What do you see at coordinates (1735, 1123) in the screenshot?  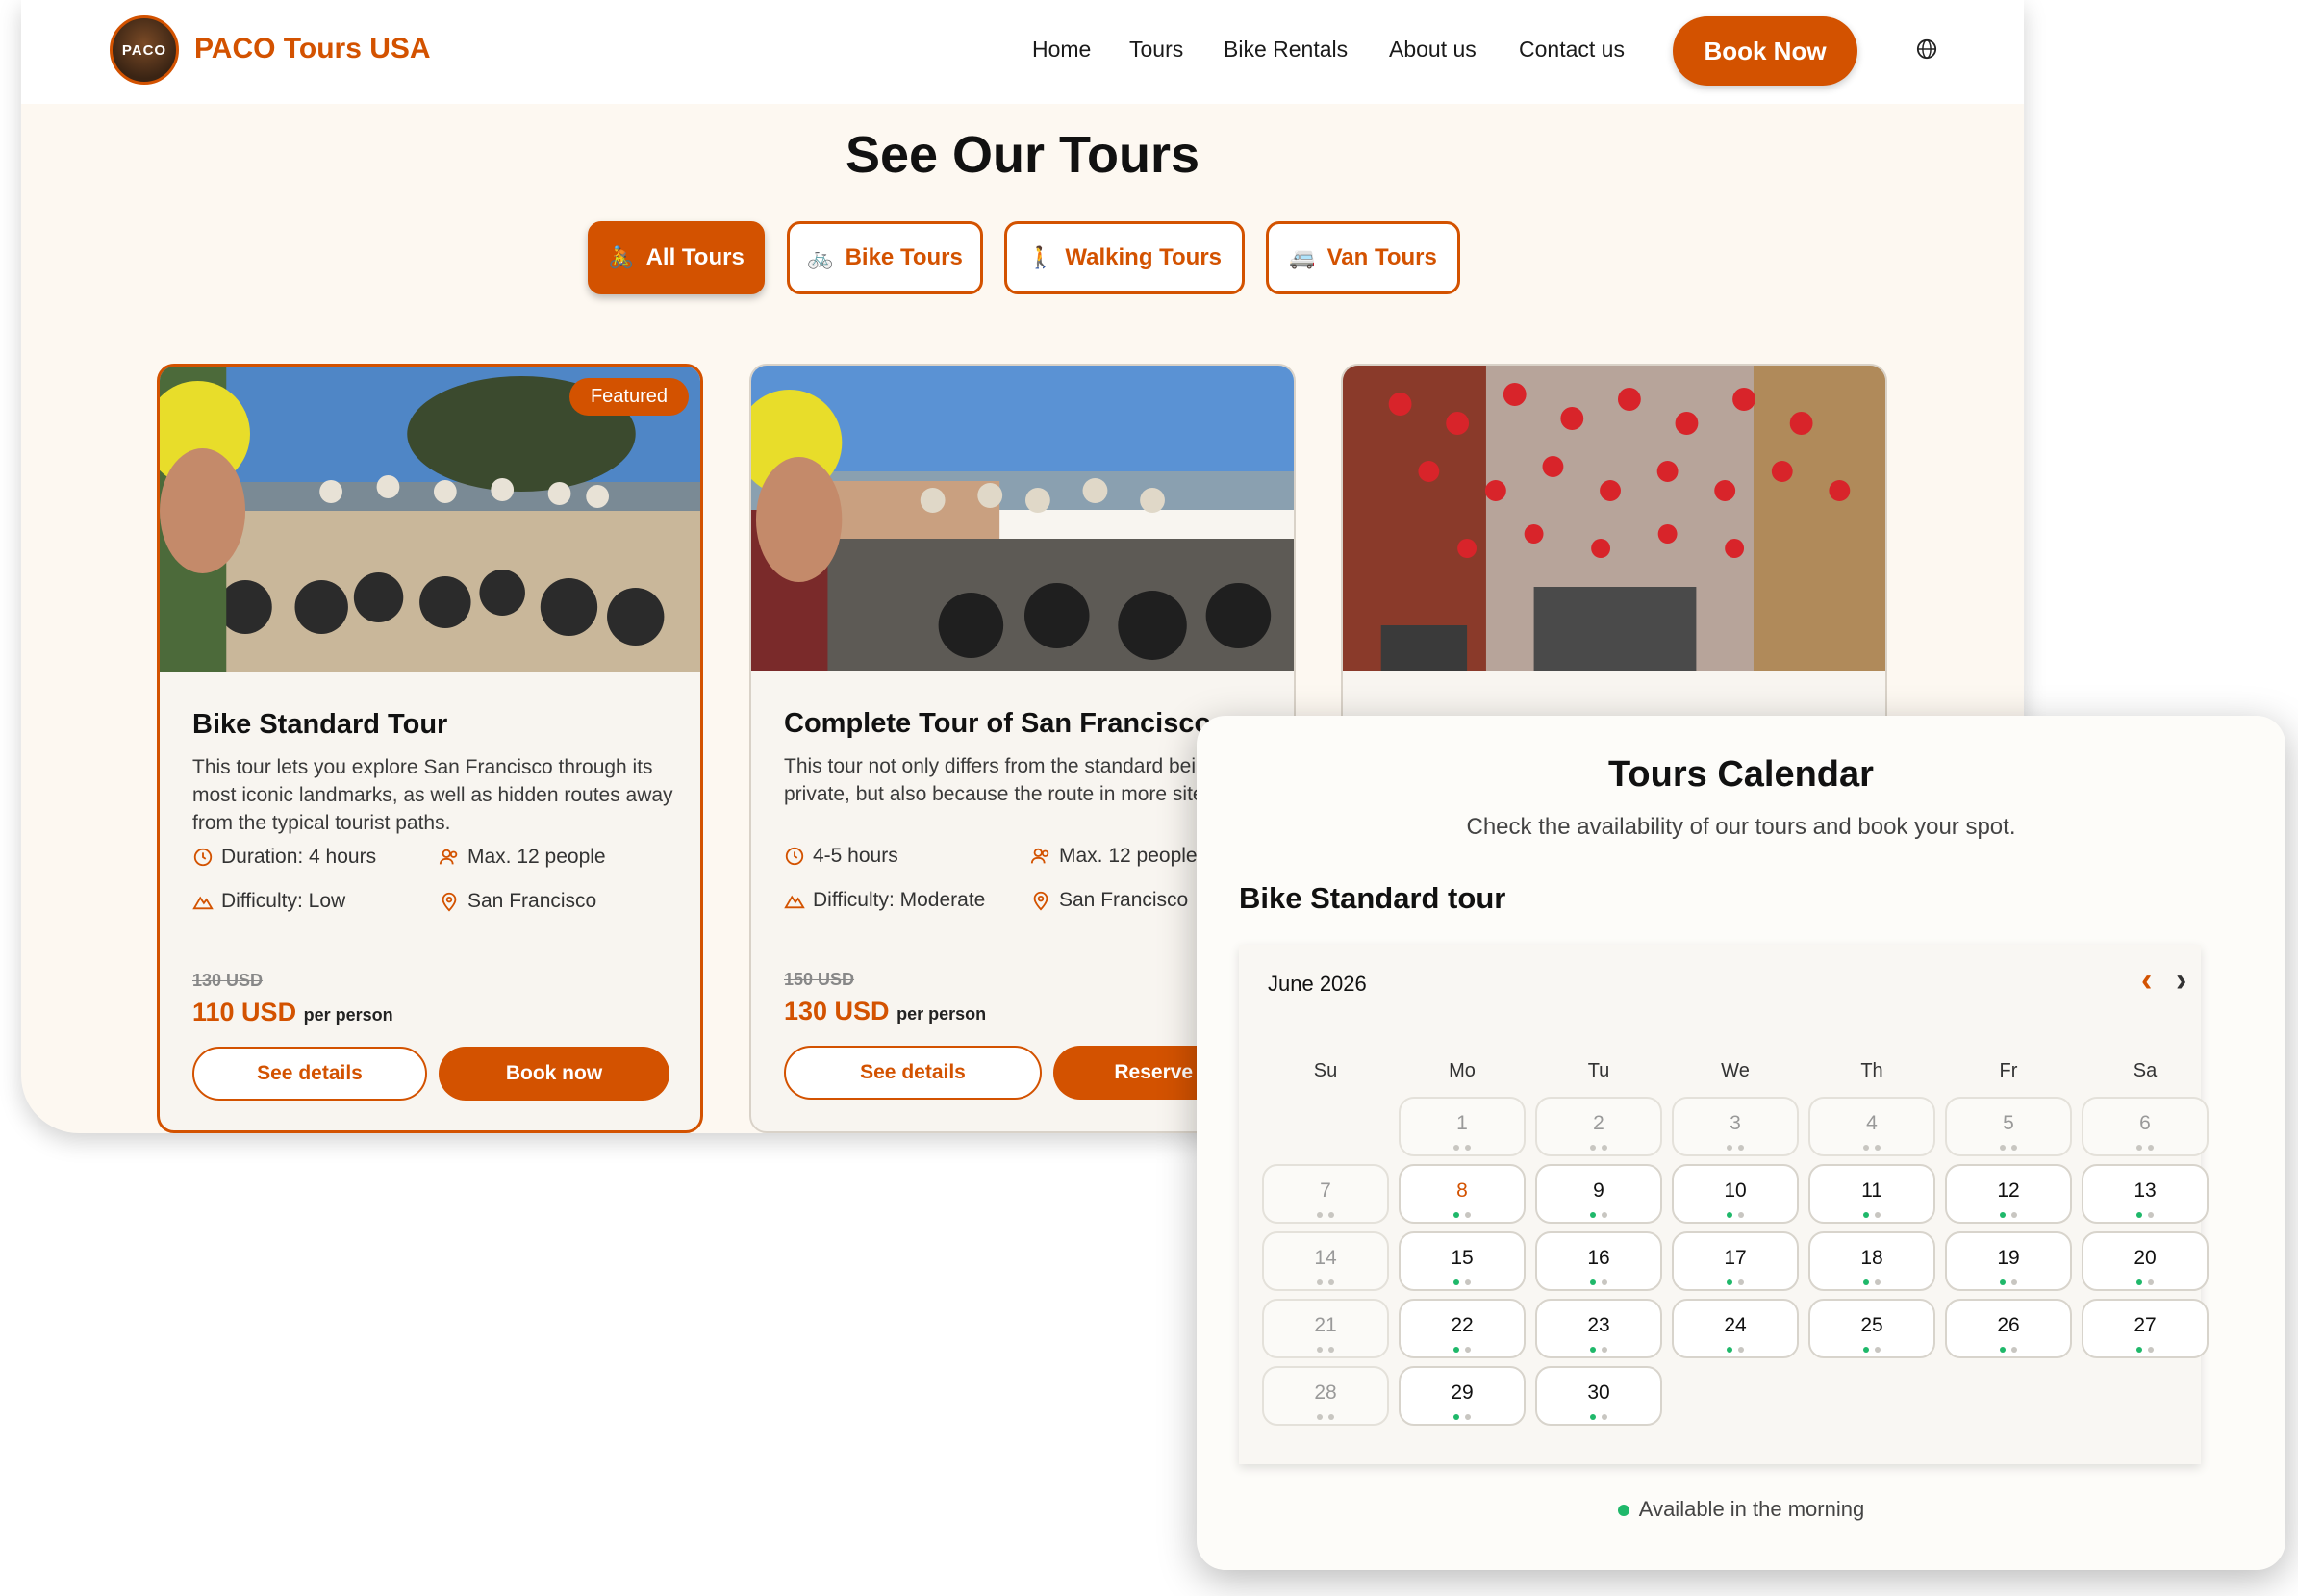 I see `day-number: 3` at bounding box center [1735, 1123].